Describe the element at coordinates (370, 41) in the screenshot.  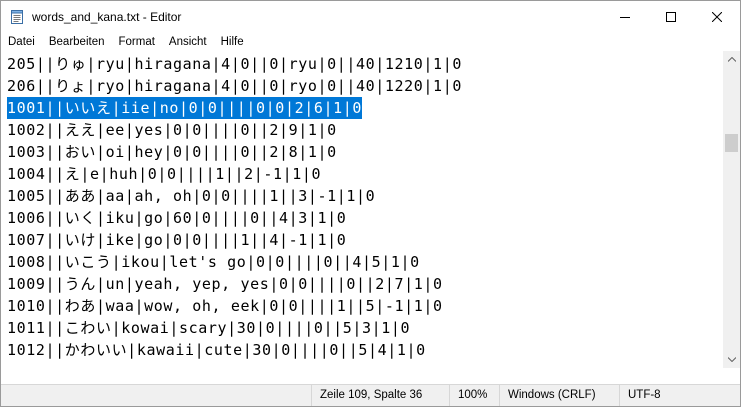
I see `menu-bar: Datei Bearbeiten Format Ansicht Hilfe` at that location.